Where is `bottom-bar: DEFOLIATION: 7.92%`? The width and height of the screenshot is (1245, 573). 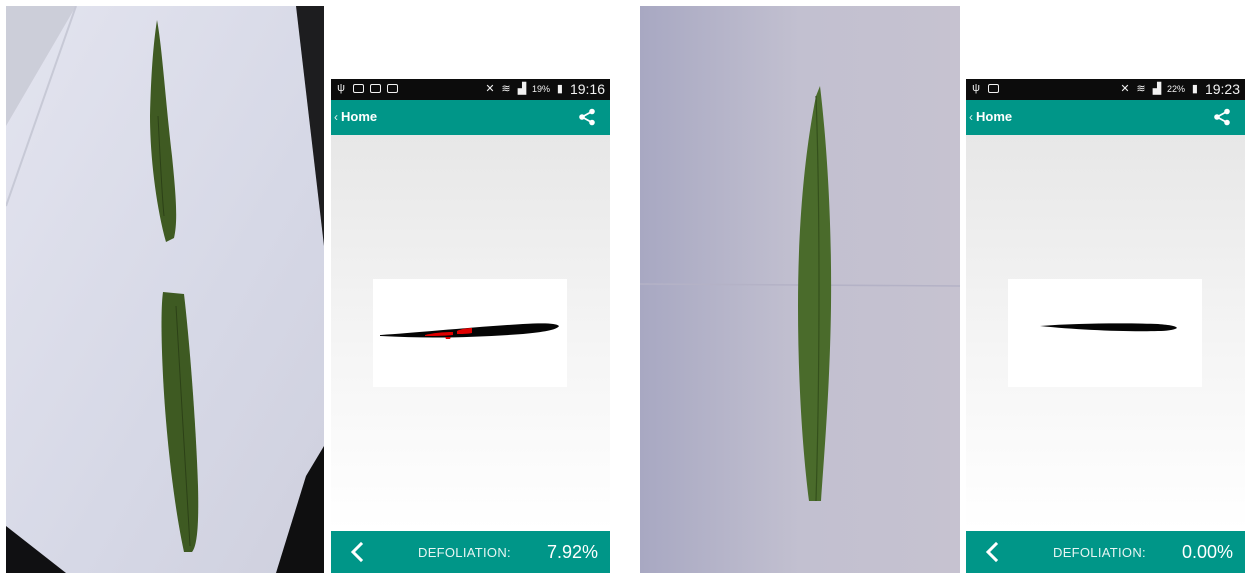 bottom-bar: DEFOLIATION: 7.92% is located at coordinates (470, 552).